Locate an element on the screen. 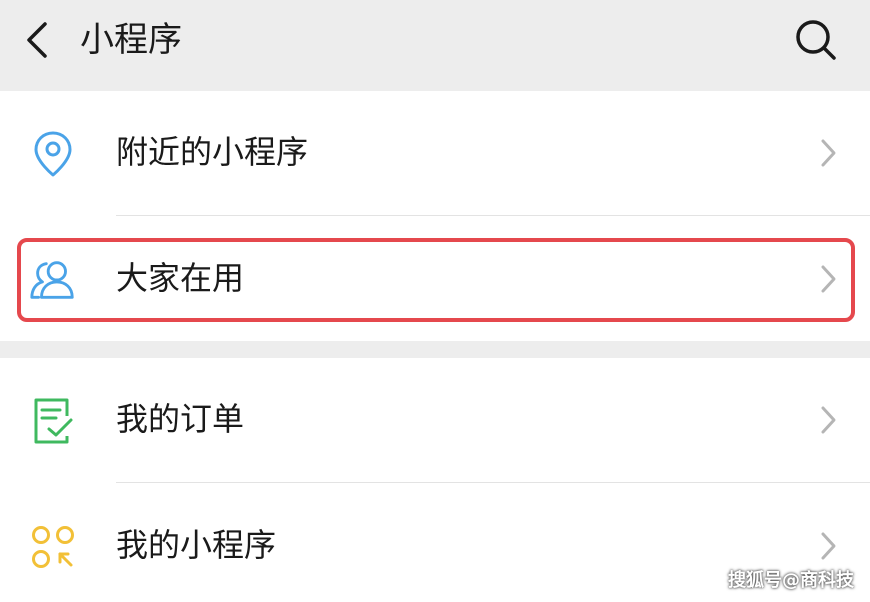 This screenshot has width=870, height=602. users-icon is located at coordinates (53, 280).